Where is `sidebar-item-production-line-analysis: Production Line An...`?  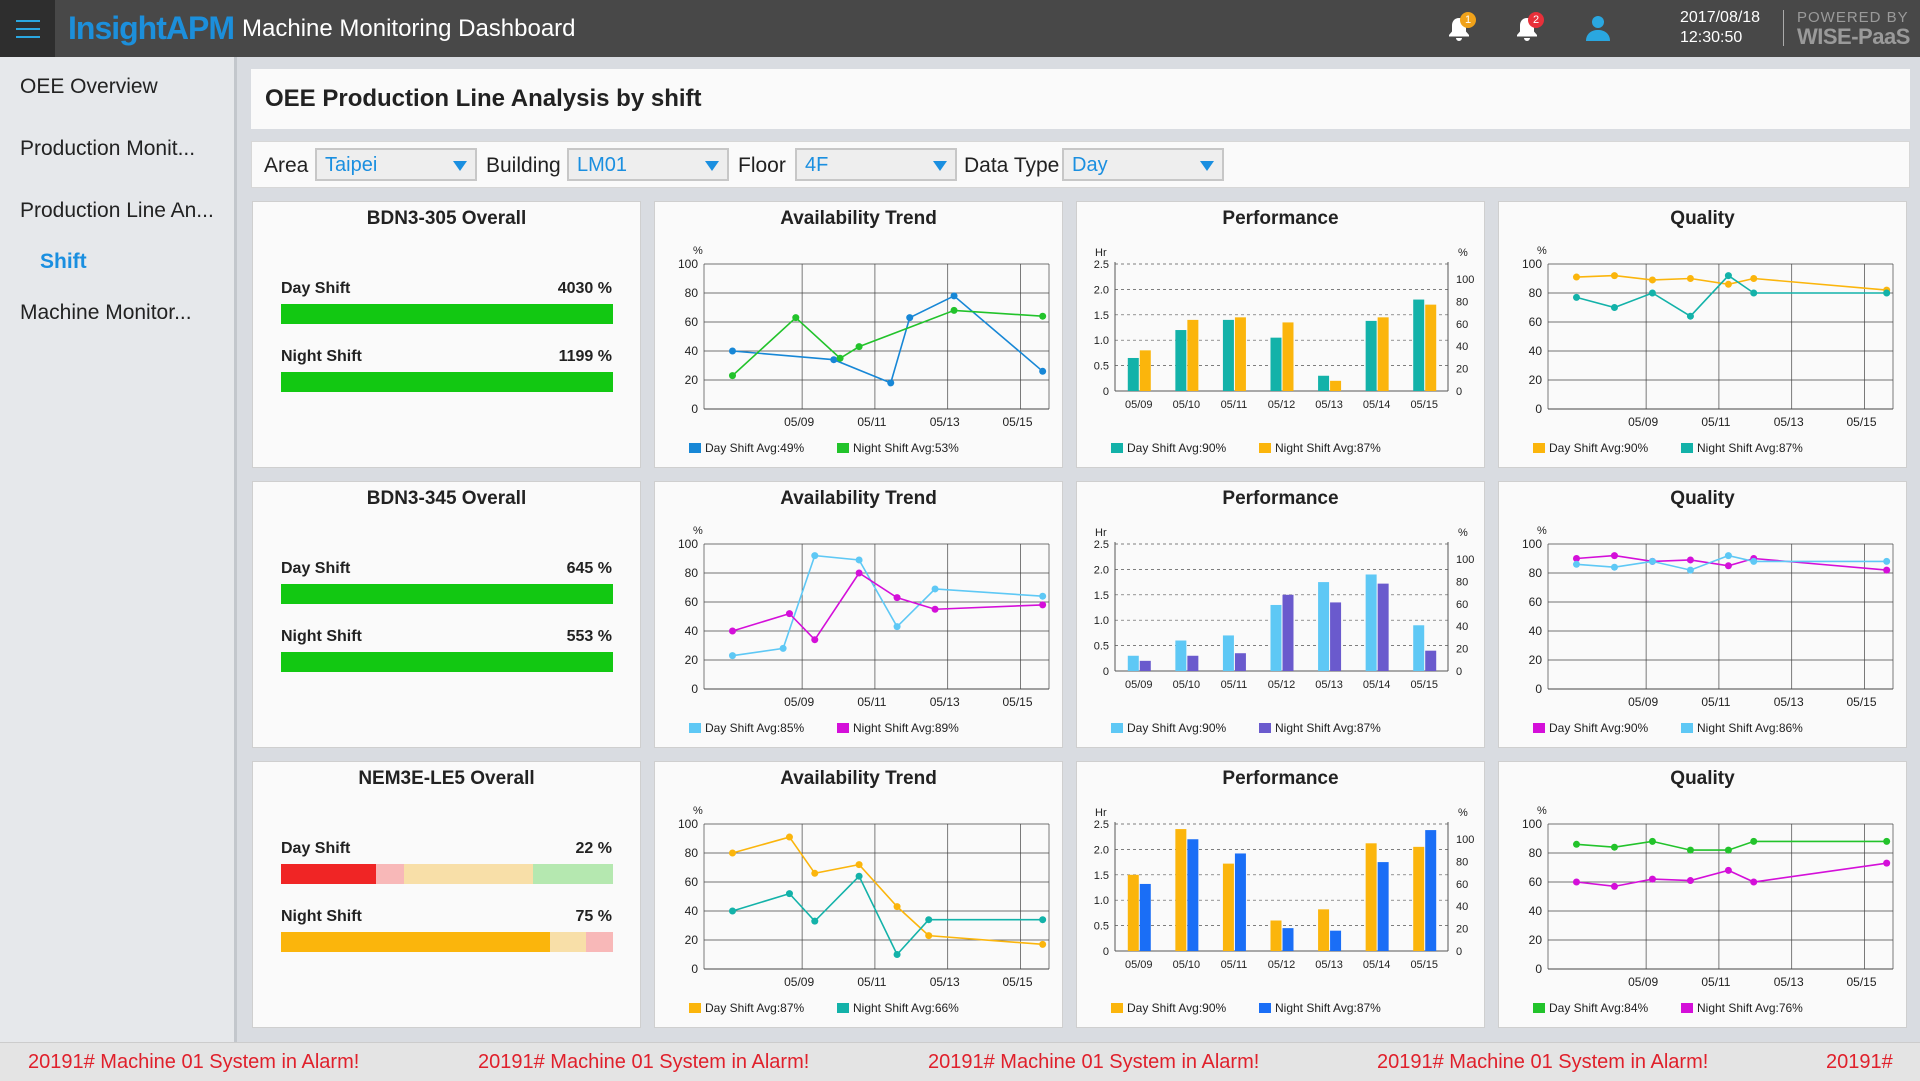
sidebar-item-production-line-analysis: Production Line An... is located at coordinates (125, 211).